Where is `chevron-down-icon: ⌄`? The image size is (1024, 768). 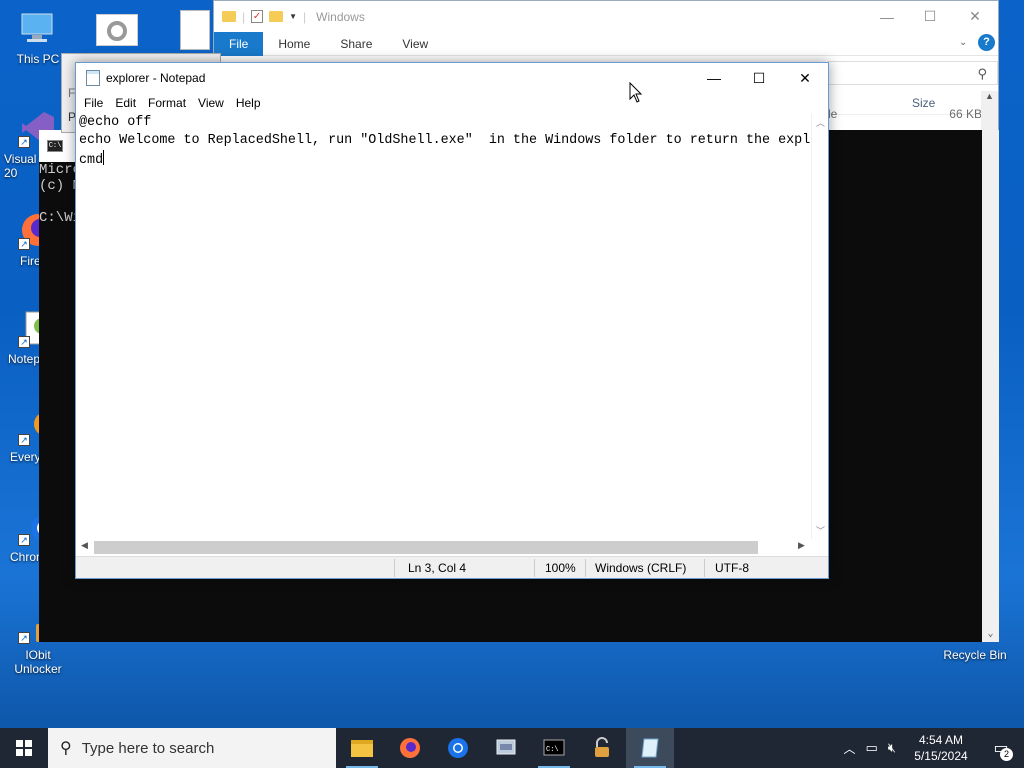
chevron-down-icon: ⌄ is located at coordinates (963, 42).